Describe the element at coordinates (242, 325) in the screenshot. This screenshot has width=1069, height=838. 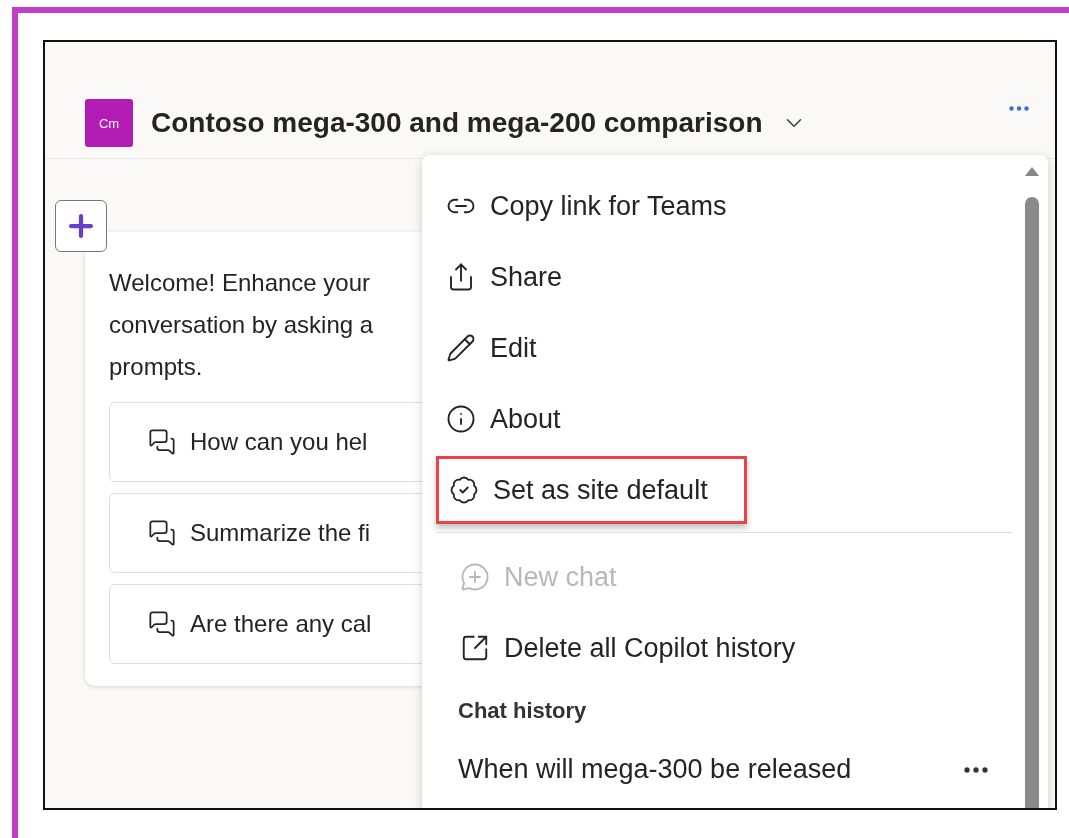
I see `welcome-text: Welcome! Enhance your conversation by asking a prompts.` at that location.